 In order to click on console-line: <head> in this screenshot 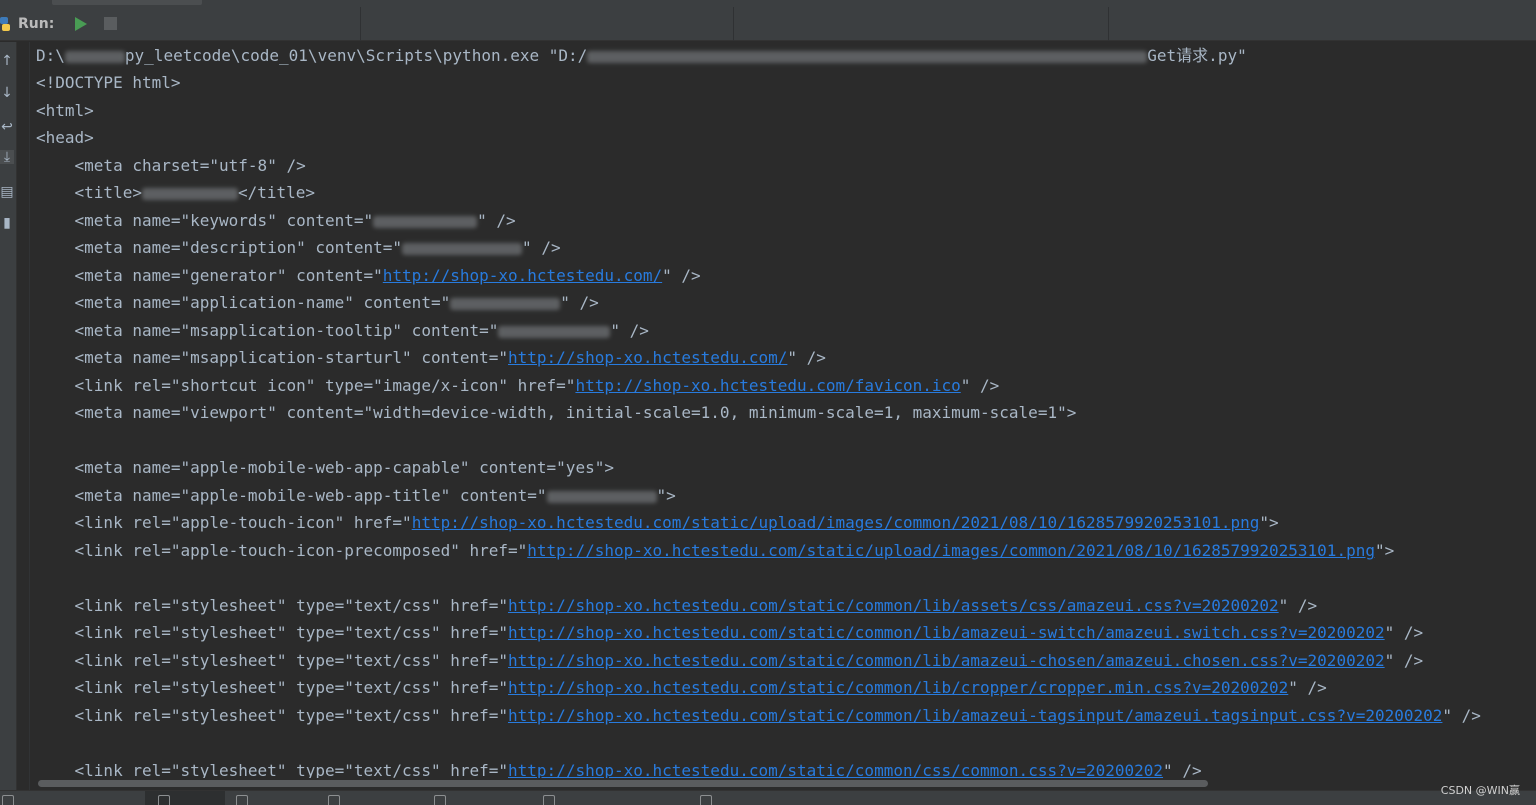, I will do `click(65, 137)`.